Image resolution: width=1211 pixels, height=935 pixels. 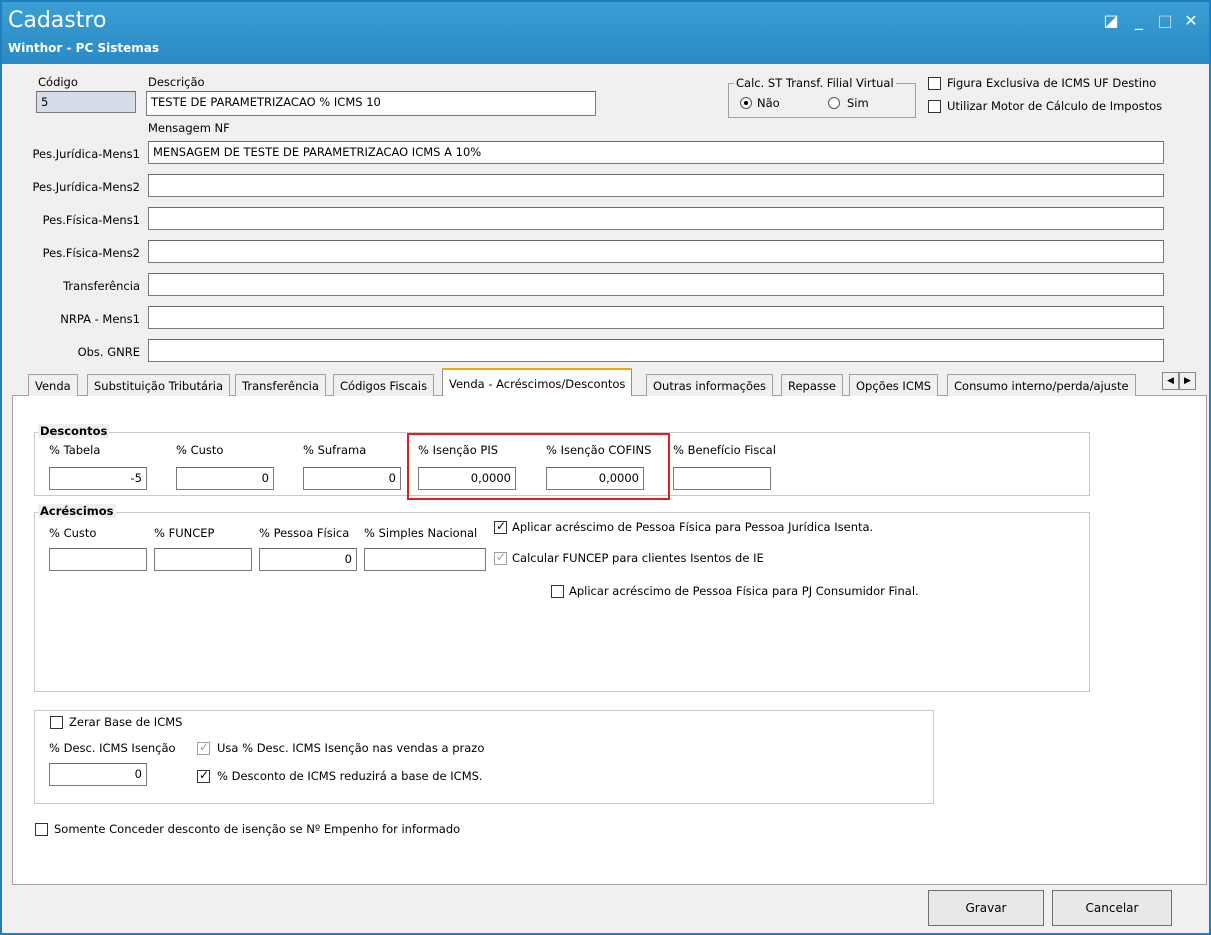 What do you see at coordinates (858, 103) in the screenshot?
I see `radio-sim-label: Sim` at bounding box center [858, 103].